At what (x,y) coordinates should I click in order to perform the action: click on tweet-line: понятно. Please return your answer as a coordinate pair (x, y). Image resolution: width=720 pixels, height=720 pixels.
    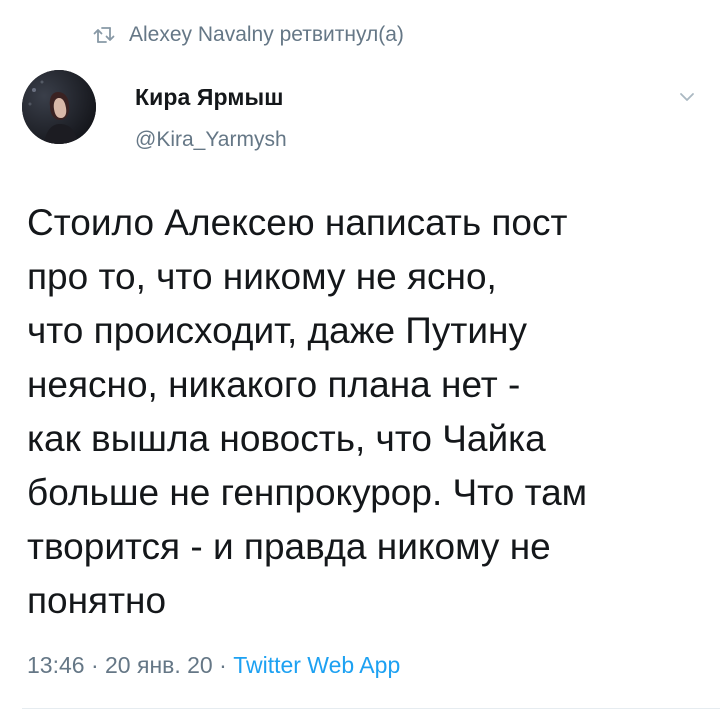
    Looking at the image, I should click on (97, 600).